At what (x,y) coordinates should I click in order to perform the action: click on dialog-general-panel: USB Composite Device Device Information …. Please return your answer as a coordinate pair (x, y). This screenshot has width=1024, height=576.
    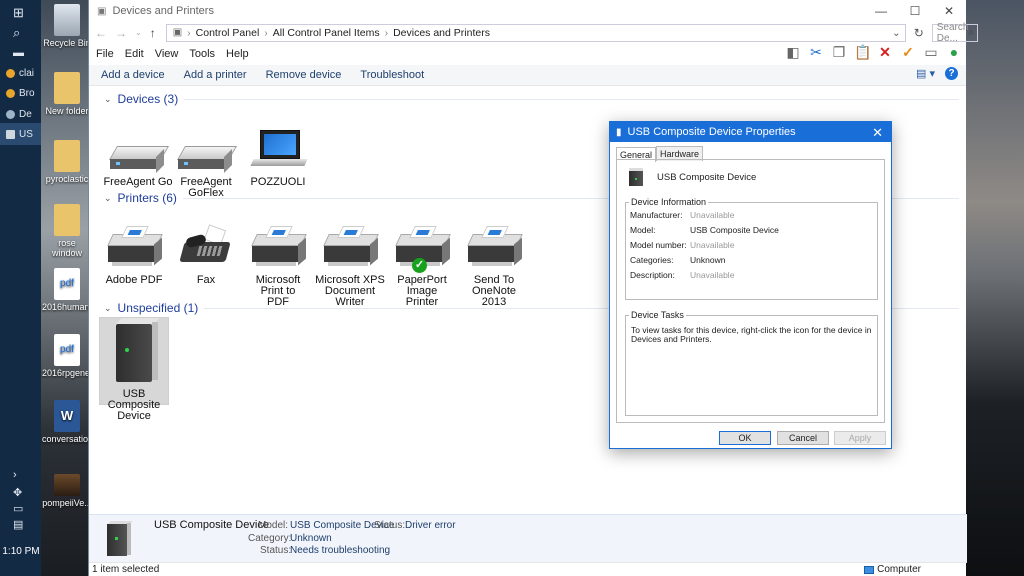
    Looking at the image, I should click on (750, 291).